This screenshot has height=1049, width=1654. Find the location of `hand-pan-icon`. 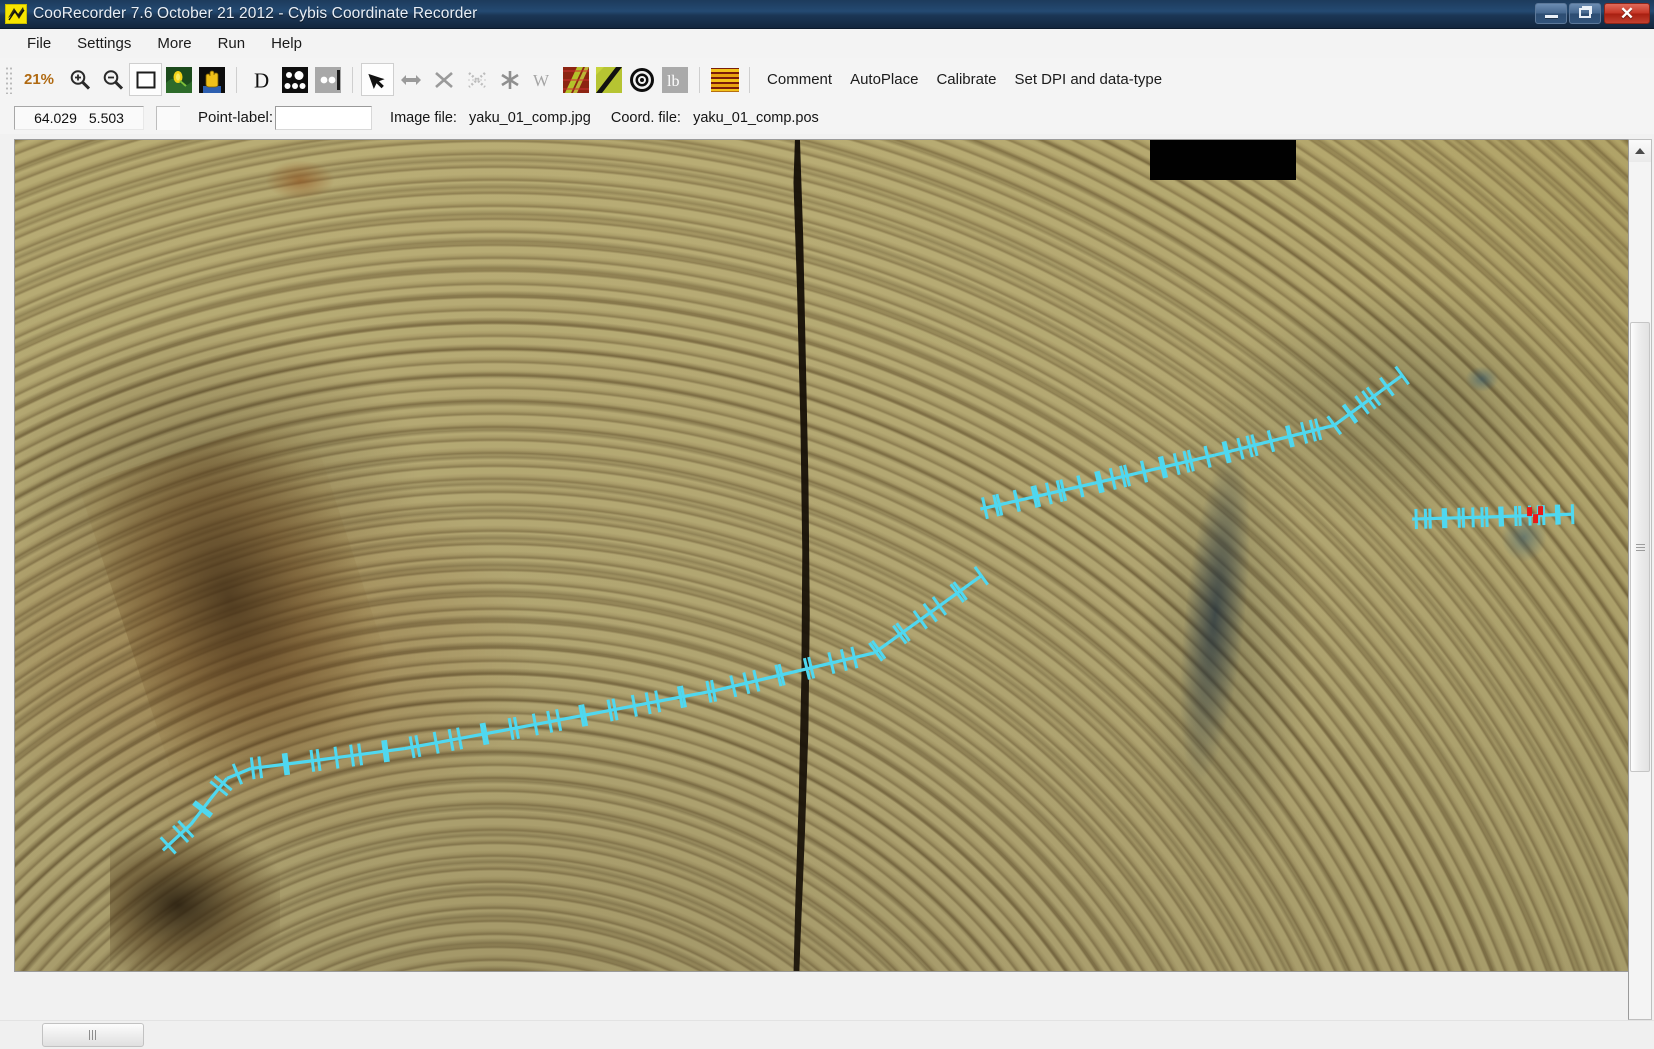

hand-pan-icon is located at coordinates (211, 79).